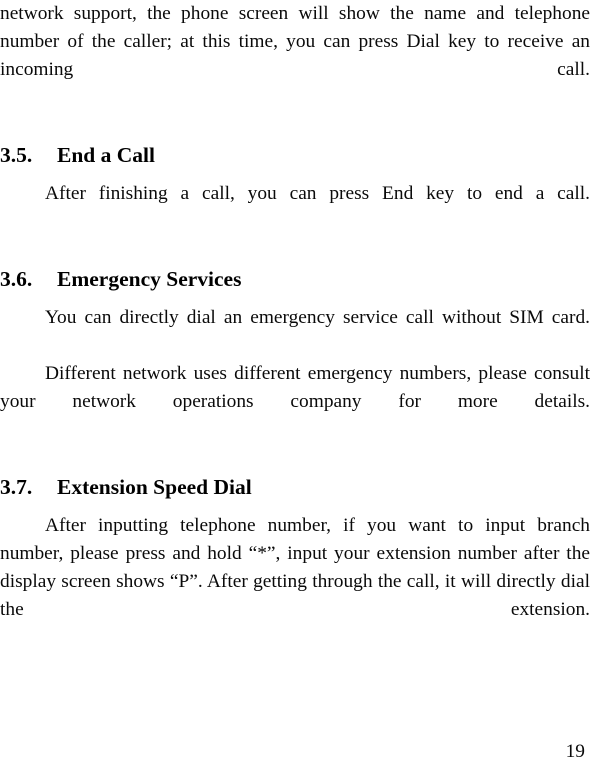  What do you see at coordinates (295, 155) in the screenshot?
I see `heading-3-5: 3.5. End a Call` at bounding box center [295, 155].